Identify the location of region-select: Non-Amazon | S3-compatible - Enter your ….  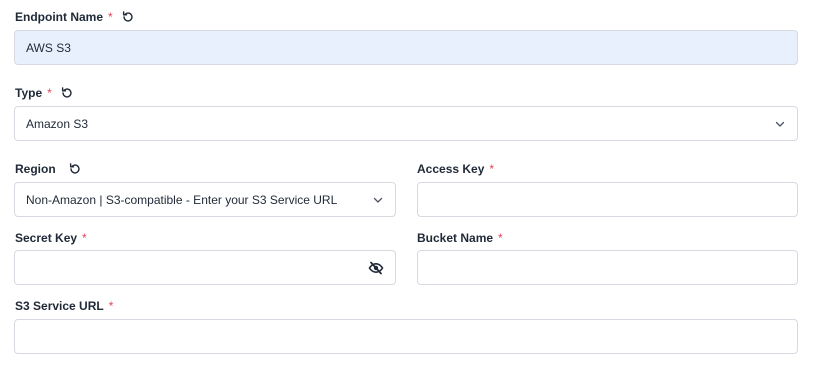
(205, 199).